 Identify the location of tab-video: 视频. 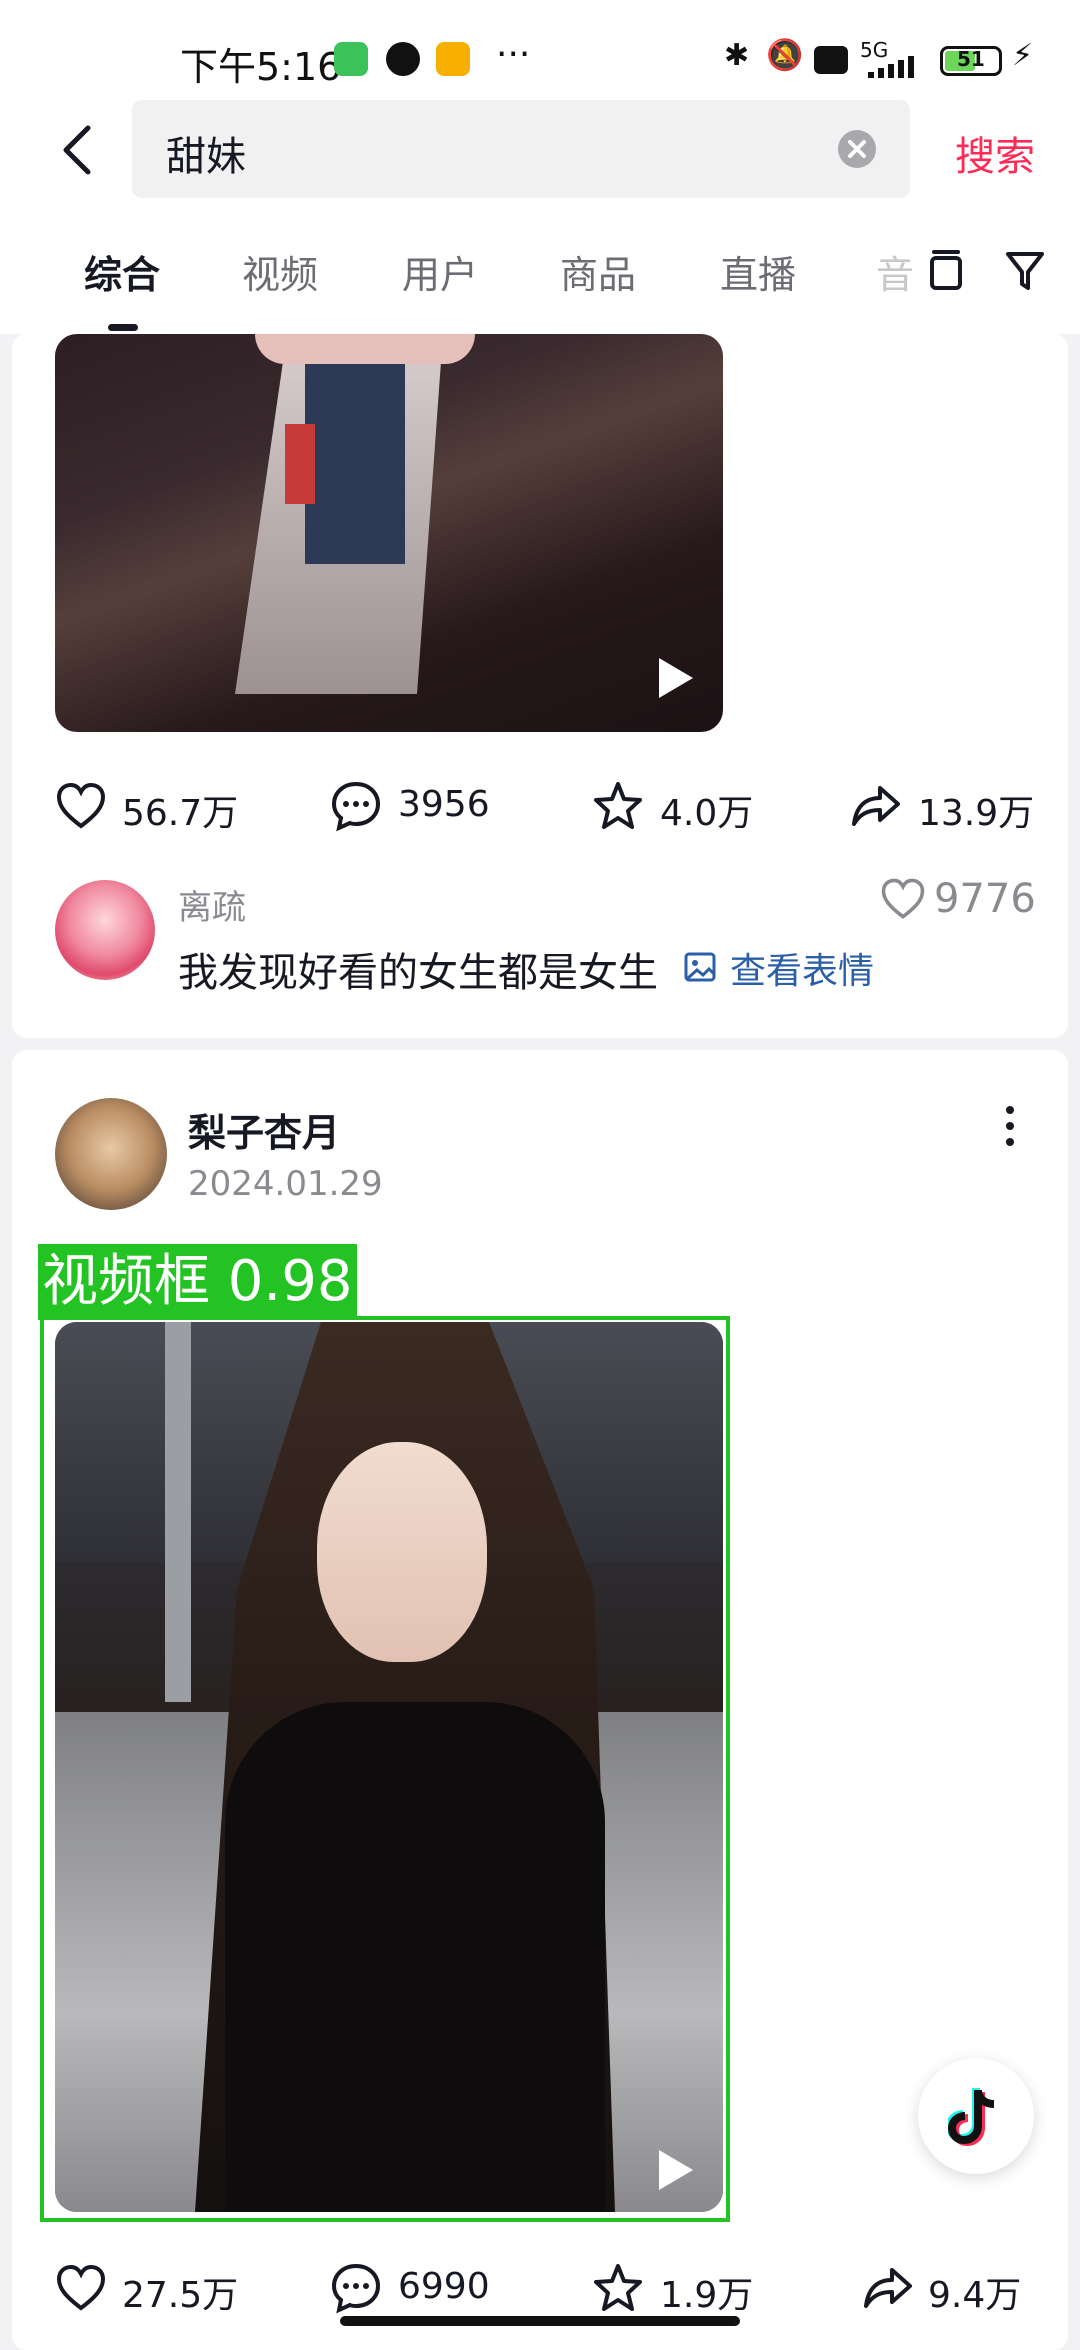
(280, 271).